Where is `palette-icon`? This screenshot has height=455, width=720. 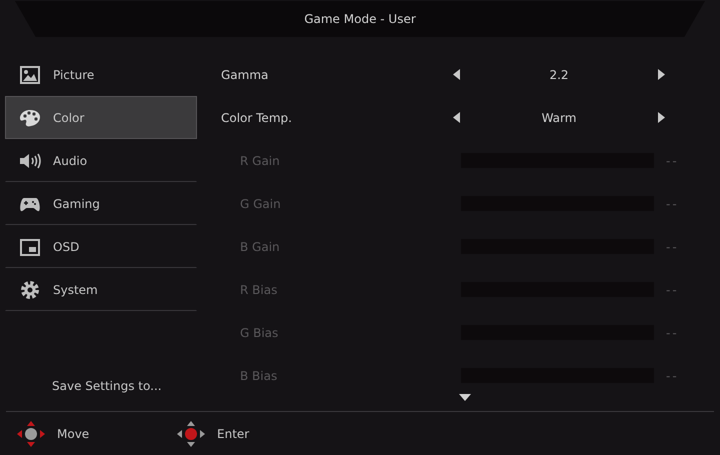
palette-icon is located at coordinates (30, 118).